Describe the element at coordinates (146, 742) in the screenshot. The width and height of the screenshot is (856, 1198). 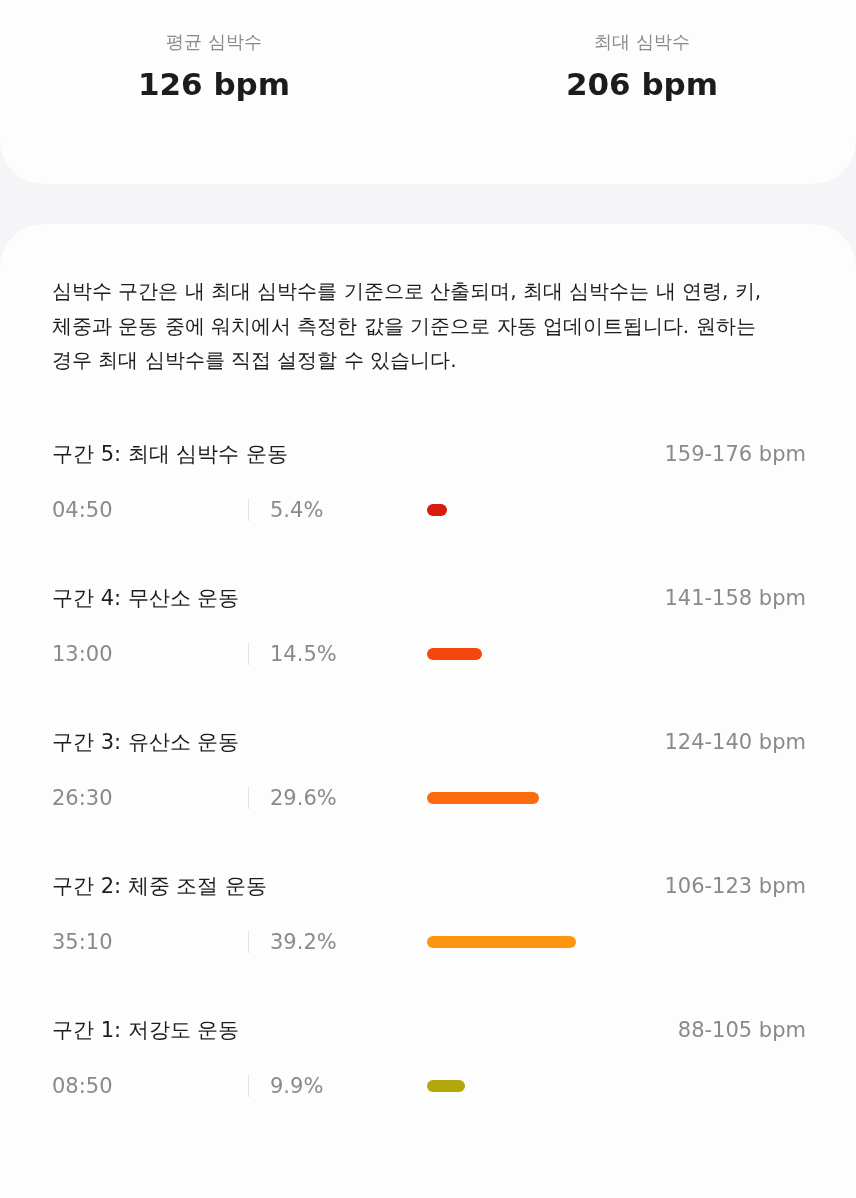
I see `zone-name: 구간 3: 유산소 운동` at that location.